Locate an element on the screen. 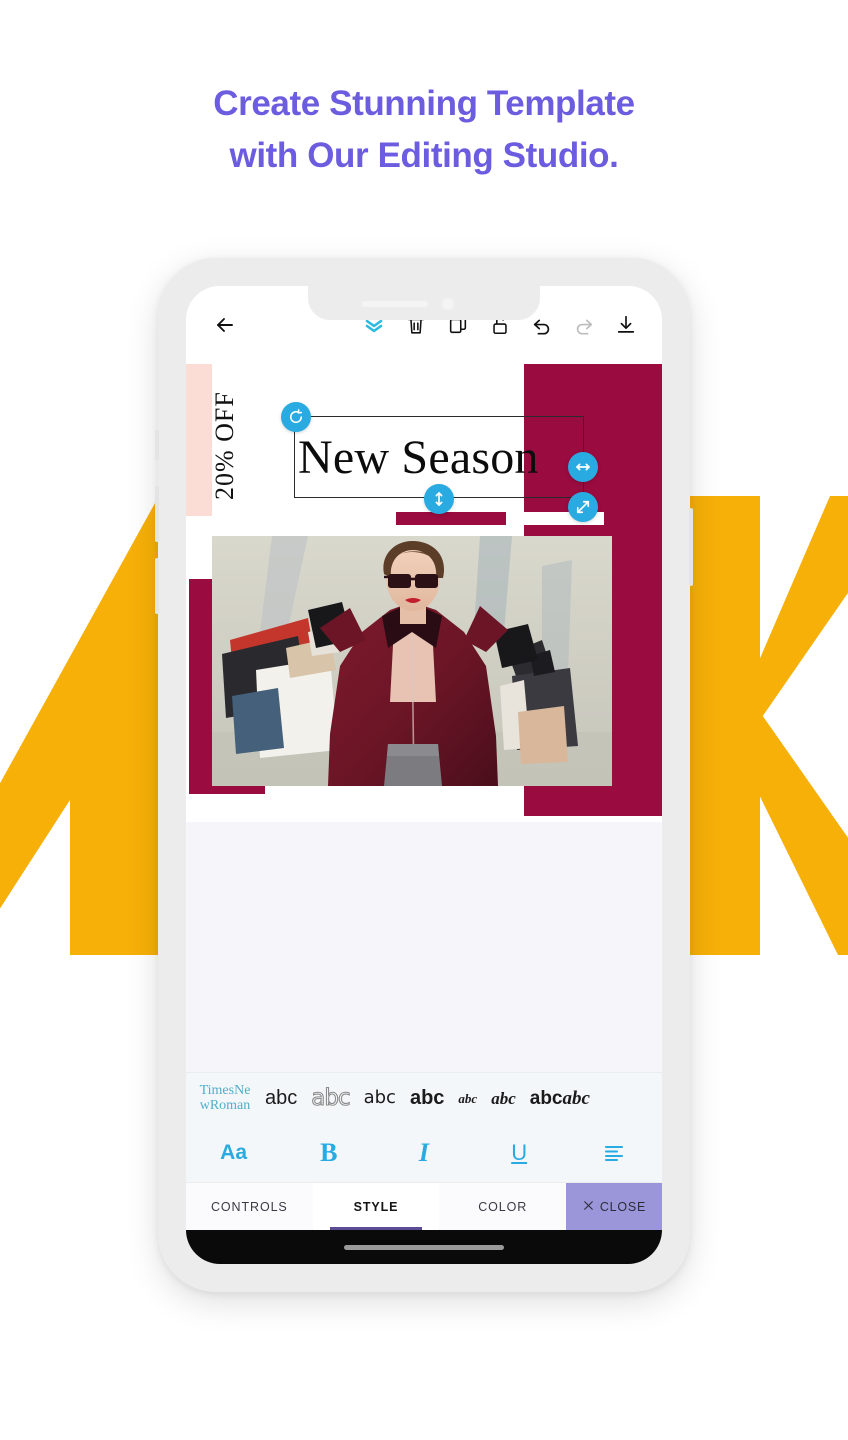 Image resolution: width=848 pixels, height=1440 pixels. canvas-pink-bar is located at coordinates (199, 440).